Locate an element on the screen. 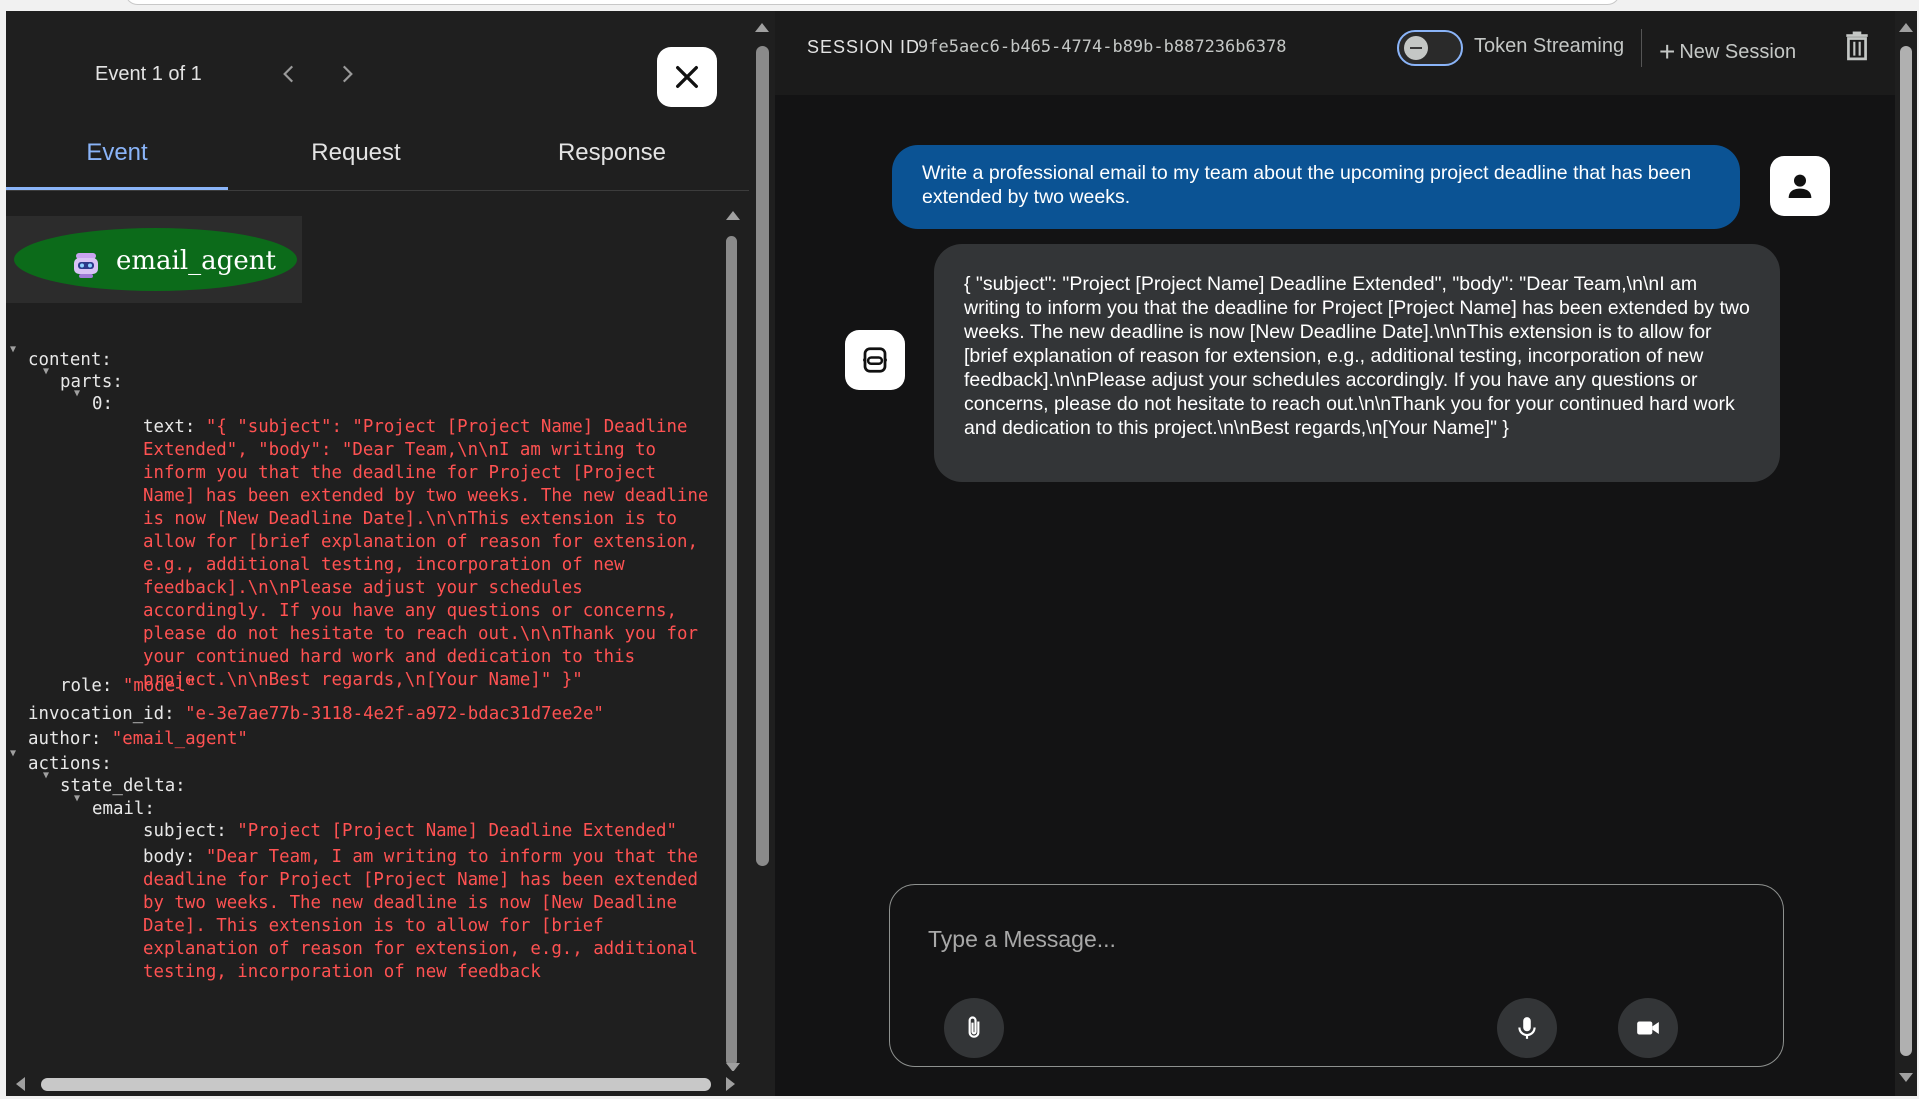  event-panel-scroll-thumb is located at coordinates (762, 456).